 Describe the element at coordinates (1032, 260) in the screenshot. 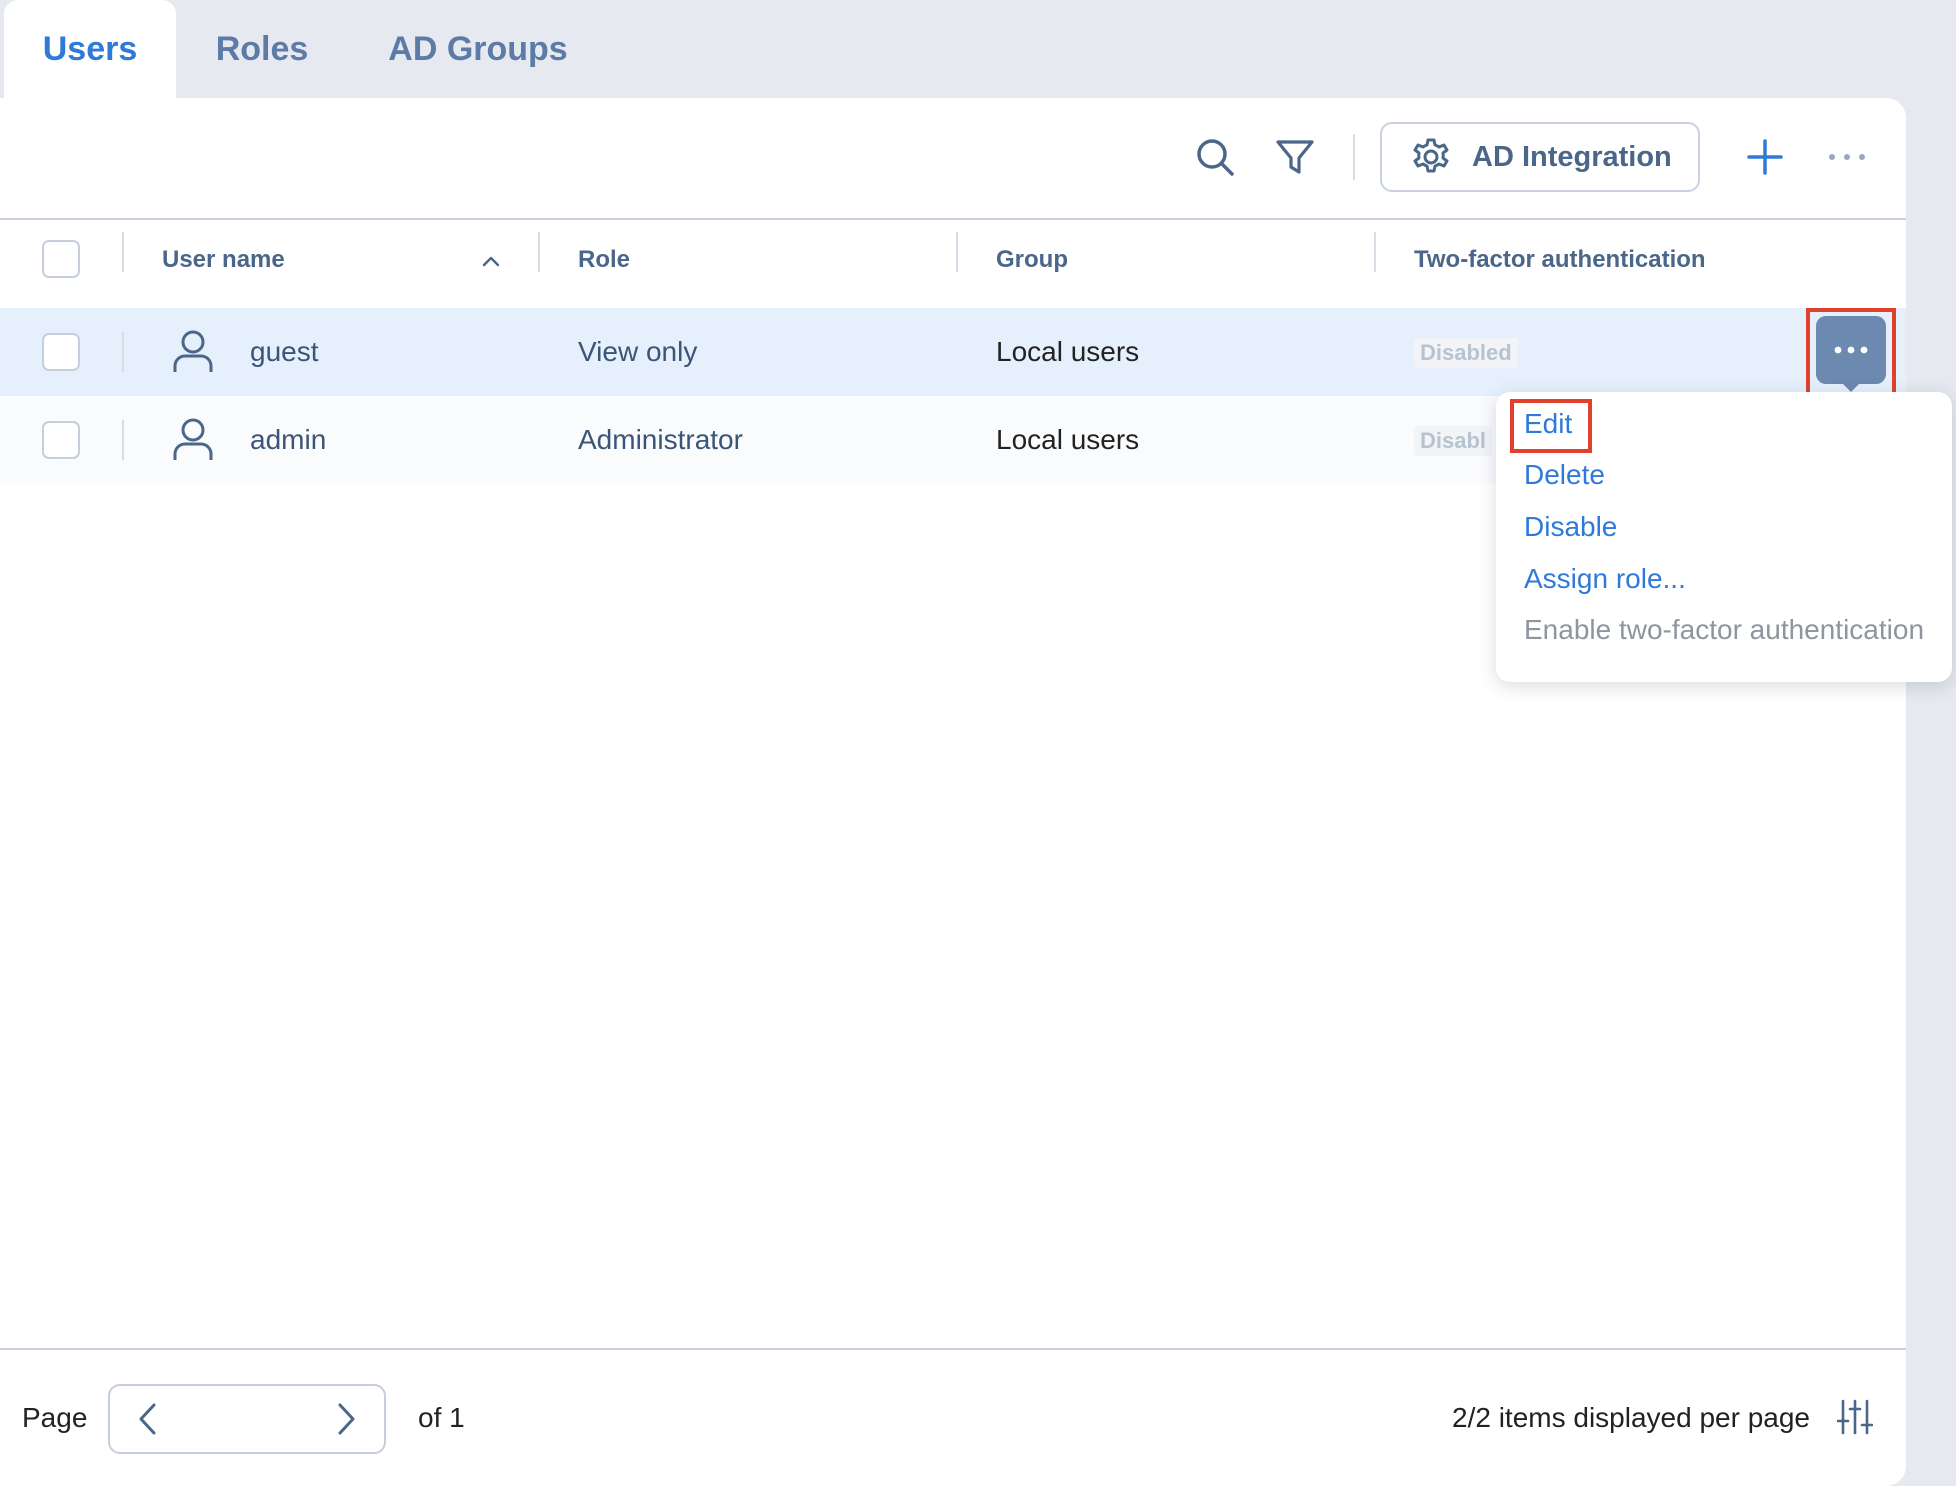

I see `column-header-group: Group` at that location.